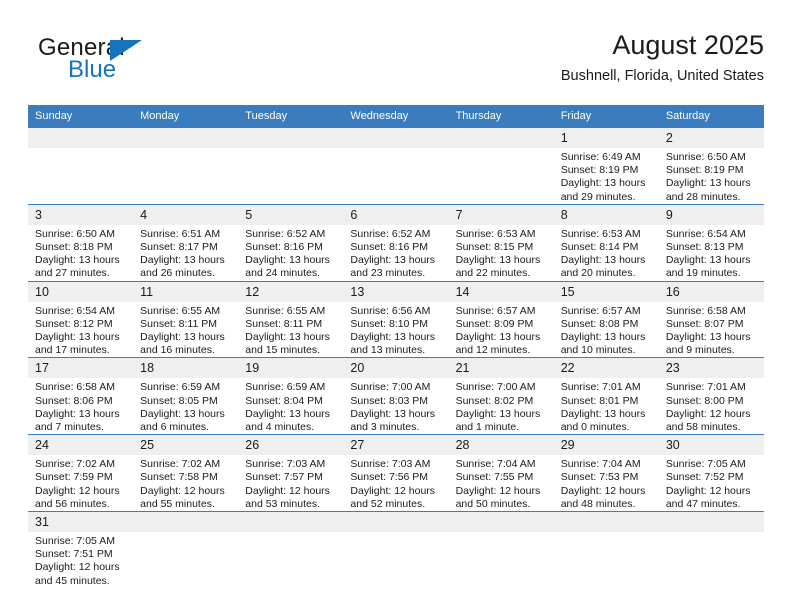  I want to click on general-blue-logo: General Blue, so click(133, 62).